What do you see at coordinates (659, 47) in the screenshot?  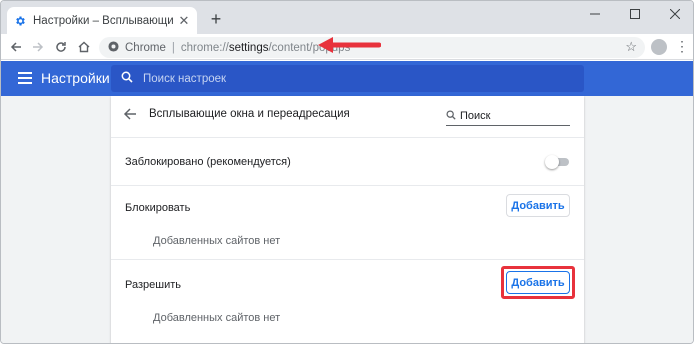 I see `avatar` at bounding box center [659, 47].